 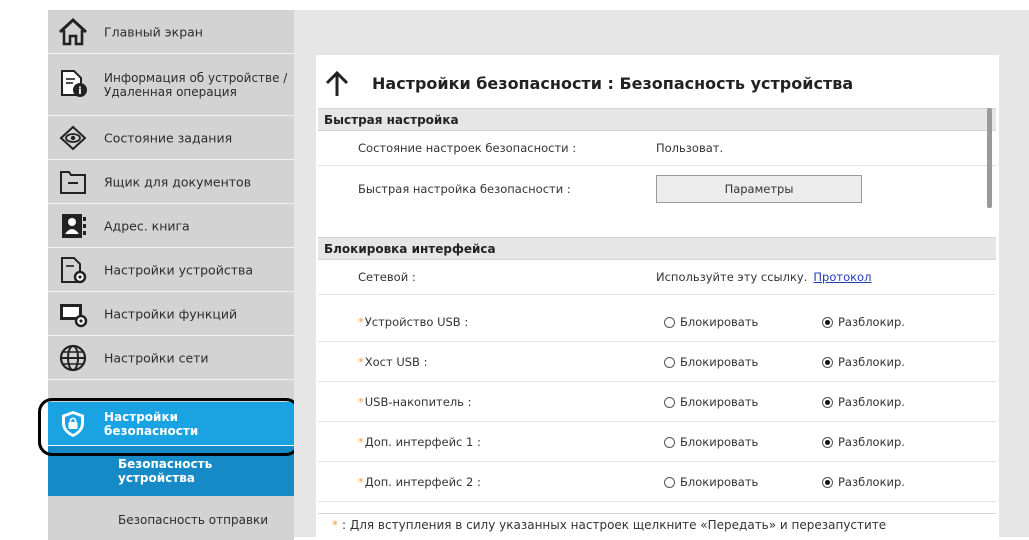 What do you see at coordinates (168, 137) in the screenshot?
I see `sidebar-item-label: Состояние задания` at bounding box center [168, 137].